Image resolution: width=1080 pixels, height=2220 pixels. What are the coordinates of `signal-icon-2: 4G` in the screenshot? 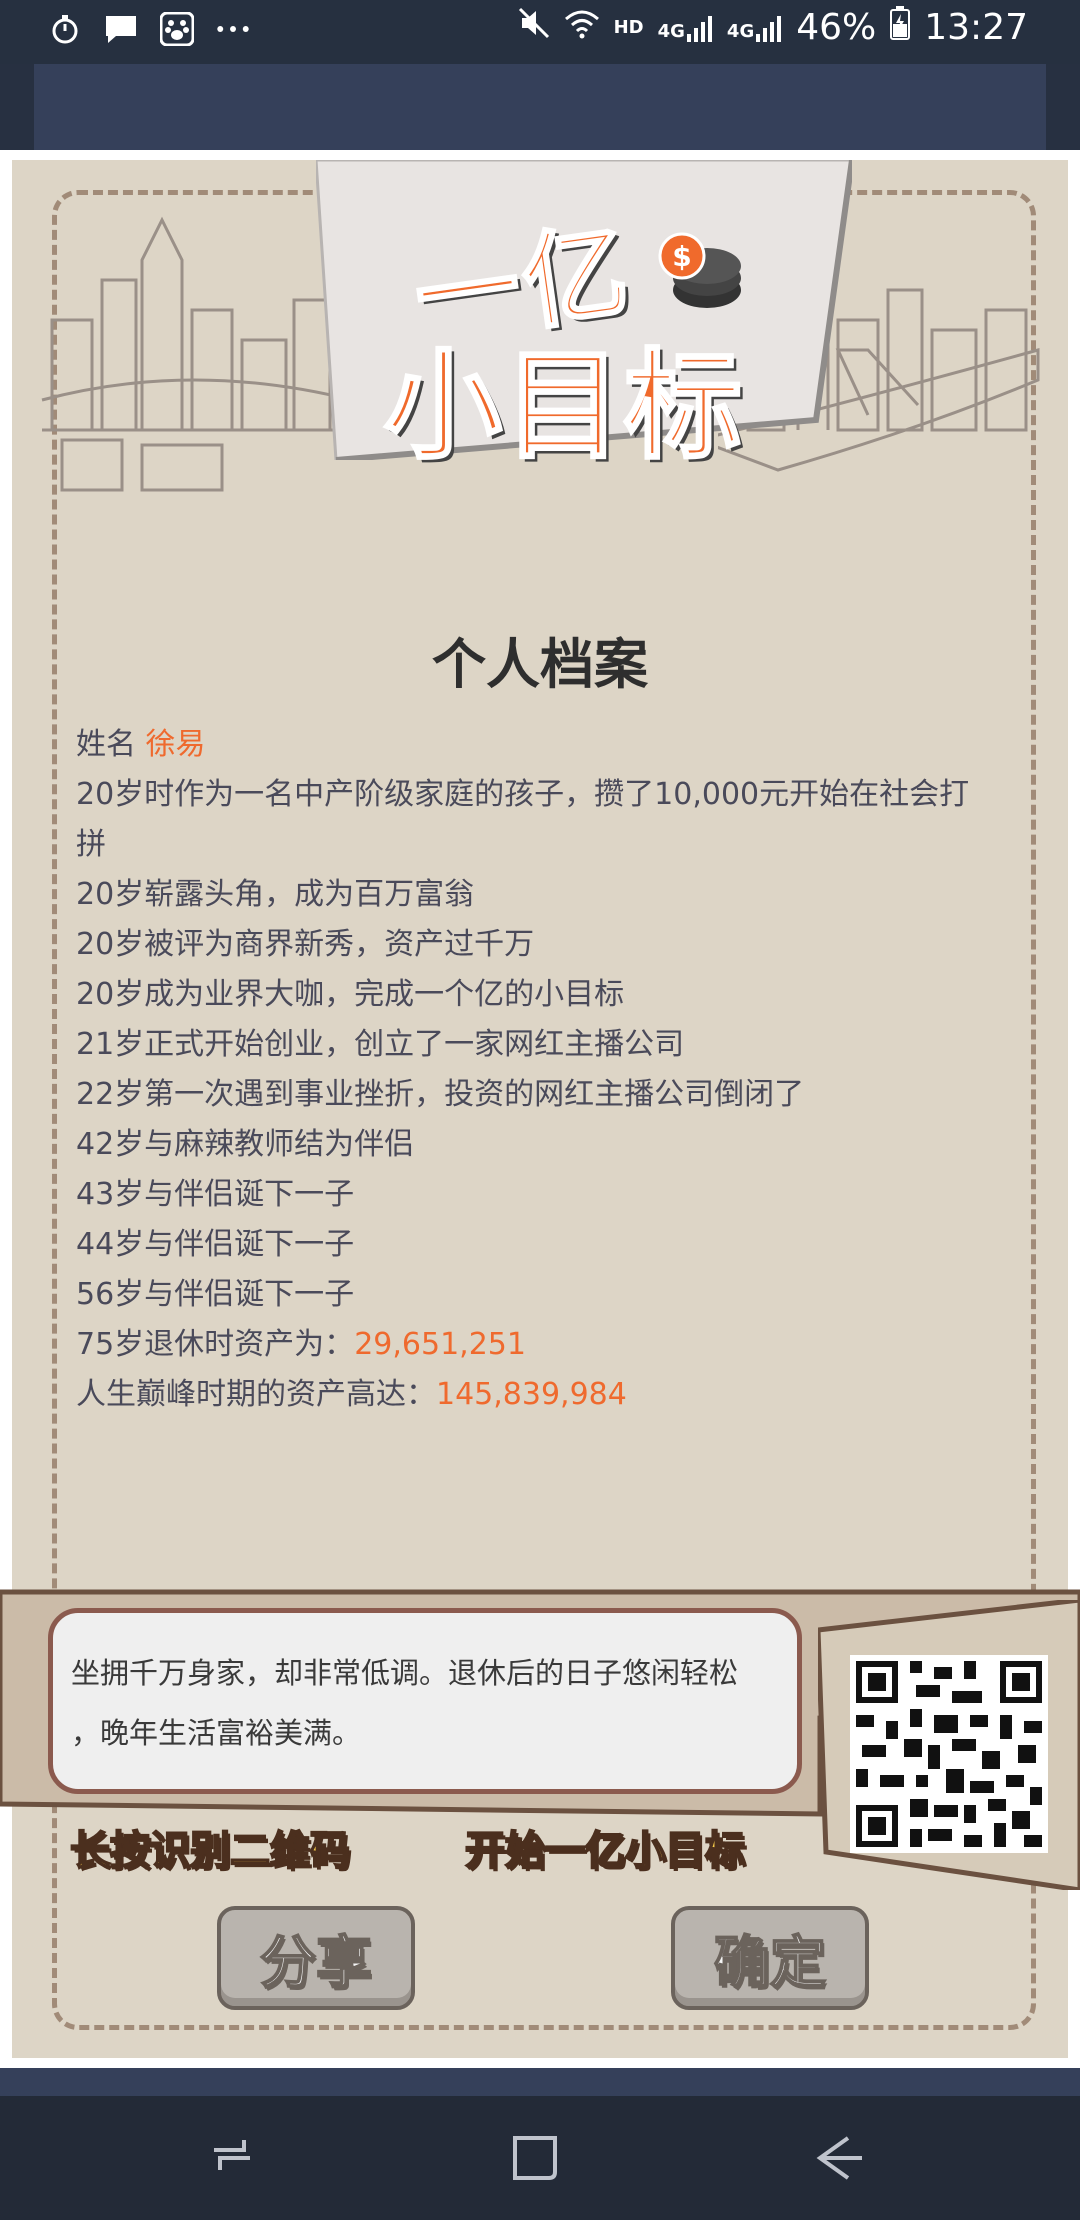 It's located at (754, 28).